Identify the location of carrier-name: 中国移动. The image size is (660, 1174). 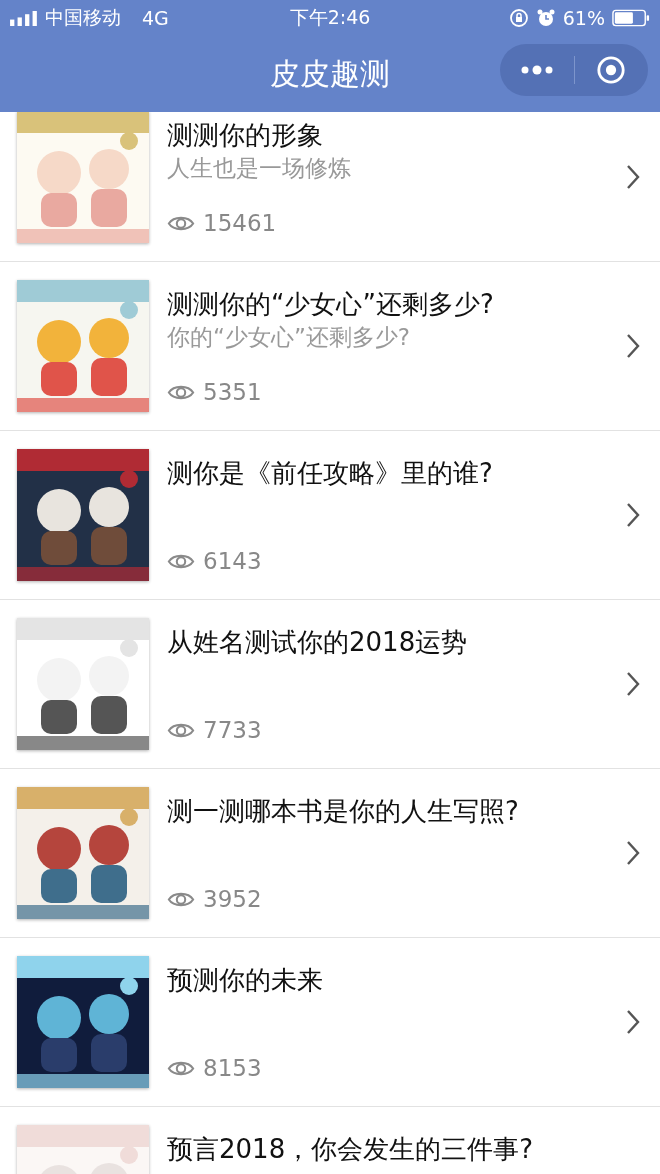
(83, 17).